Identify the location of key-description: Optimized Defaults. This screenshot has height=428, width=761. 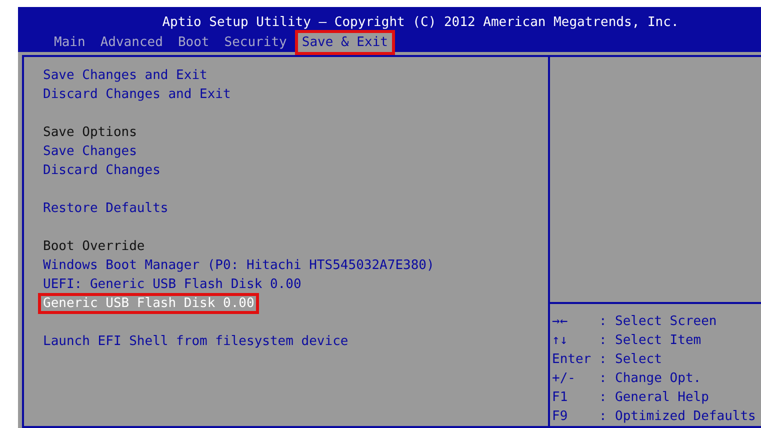
(685, 417).